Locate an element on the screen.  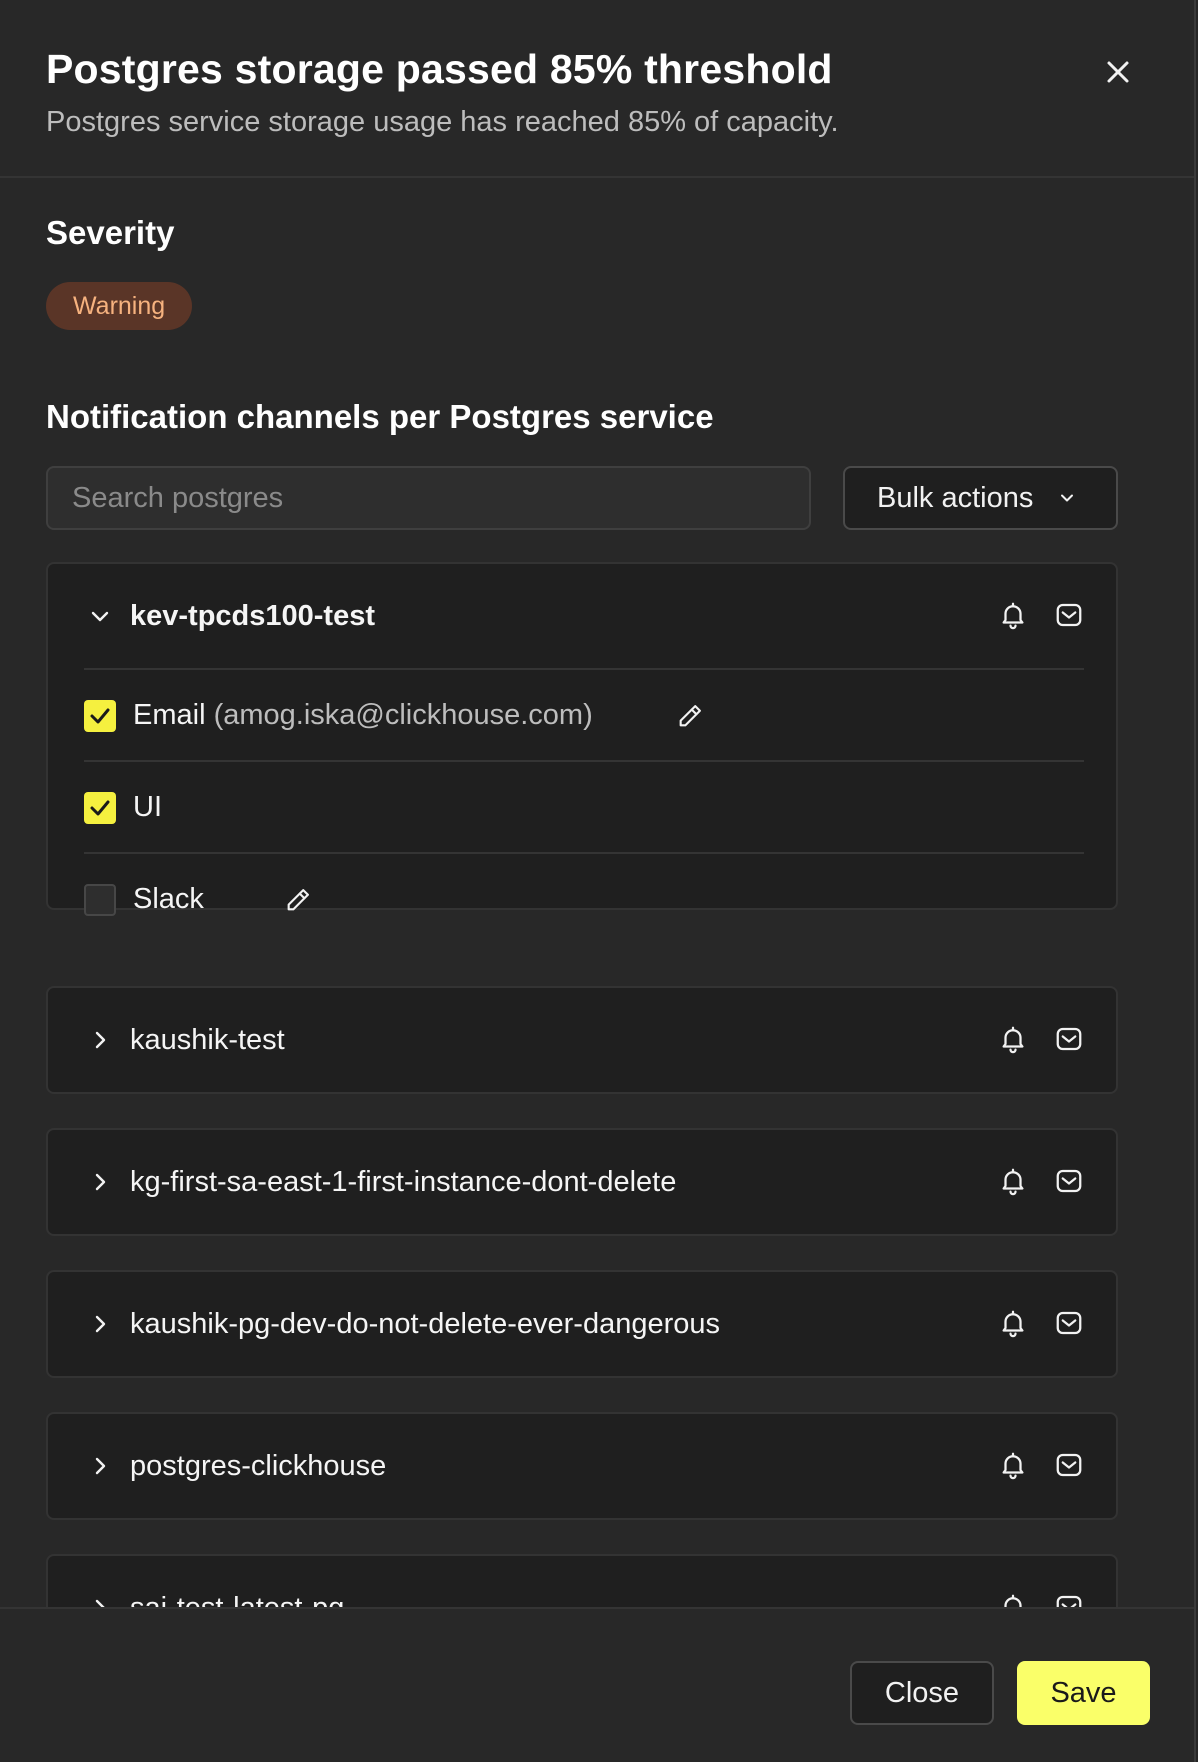
channel-row-slack: Slack is located at coordinates (584, 898).